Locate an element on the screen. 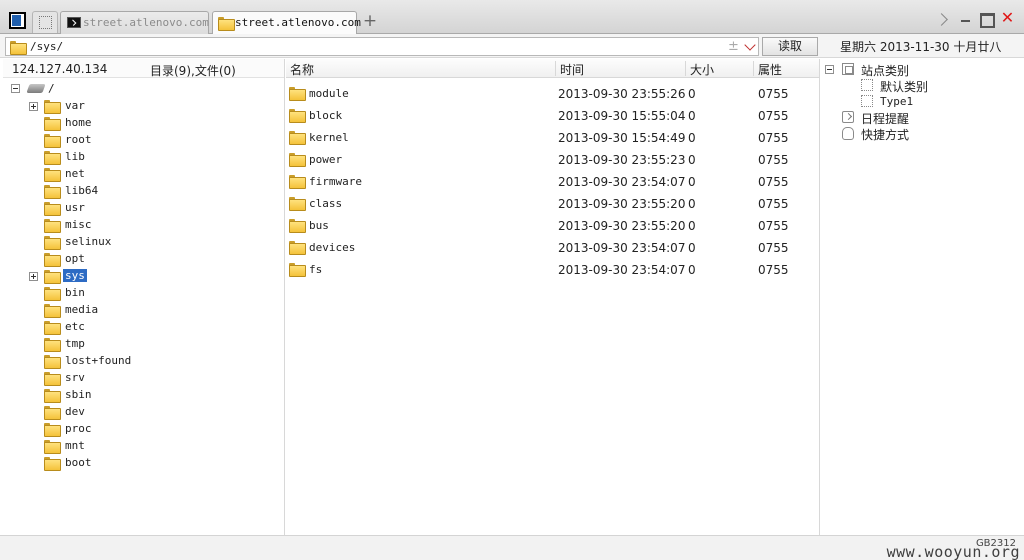 This screenshot has width=1024, height=560. tree-item: home is located at coordinates (129, 123).